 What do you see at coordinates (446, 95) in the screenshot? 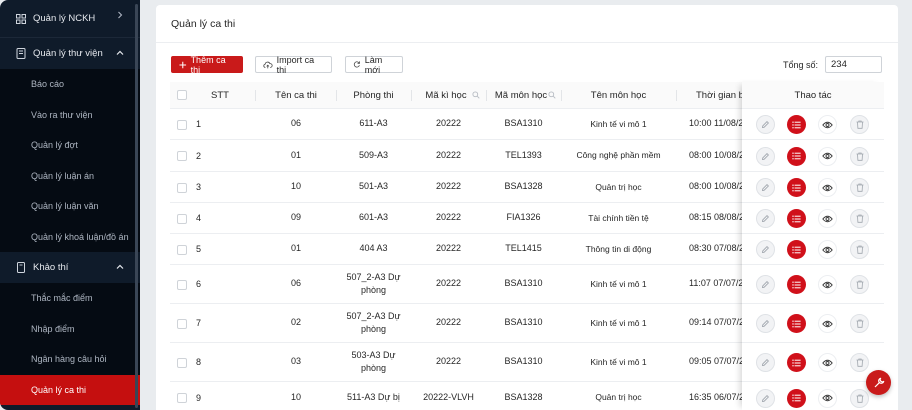
I see `col-ma-ki-hoc: Mã kì học` at bounding box center [446, 95].